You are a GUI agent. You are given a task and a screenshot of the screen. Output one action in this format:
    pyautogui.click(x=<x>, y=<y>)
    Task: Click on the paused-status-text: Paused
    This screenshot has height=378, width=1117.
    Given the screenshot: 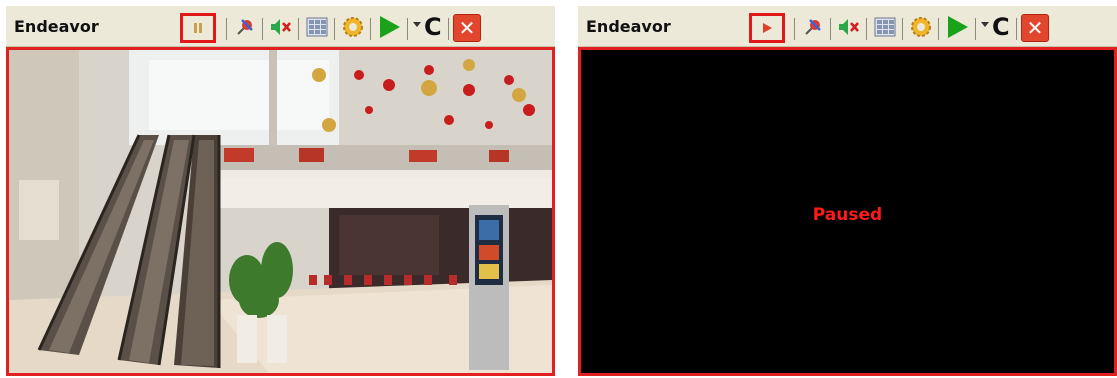 What is the action you would take?
    pyautogui.click(x=847, y=215)
    